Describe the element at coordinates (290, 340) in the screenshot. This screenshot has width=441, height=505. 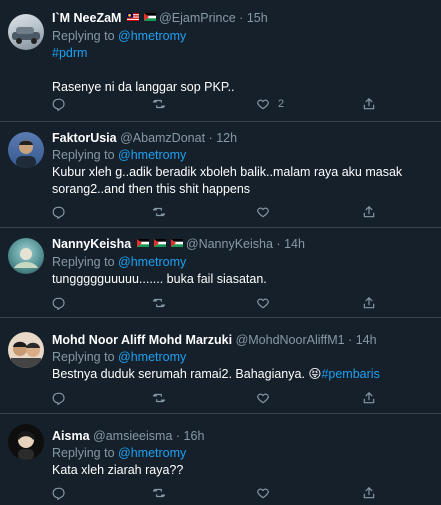
I see `user-handle: @MohdNoorAliffM1` at that location.